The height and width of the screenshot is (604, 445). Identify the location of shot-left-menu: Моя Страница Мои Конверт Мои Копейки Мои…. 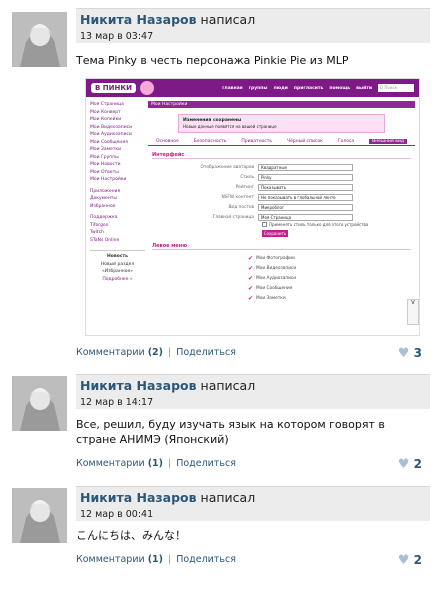
(117, 192).